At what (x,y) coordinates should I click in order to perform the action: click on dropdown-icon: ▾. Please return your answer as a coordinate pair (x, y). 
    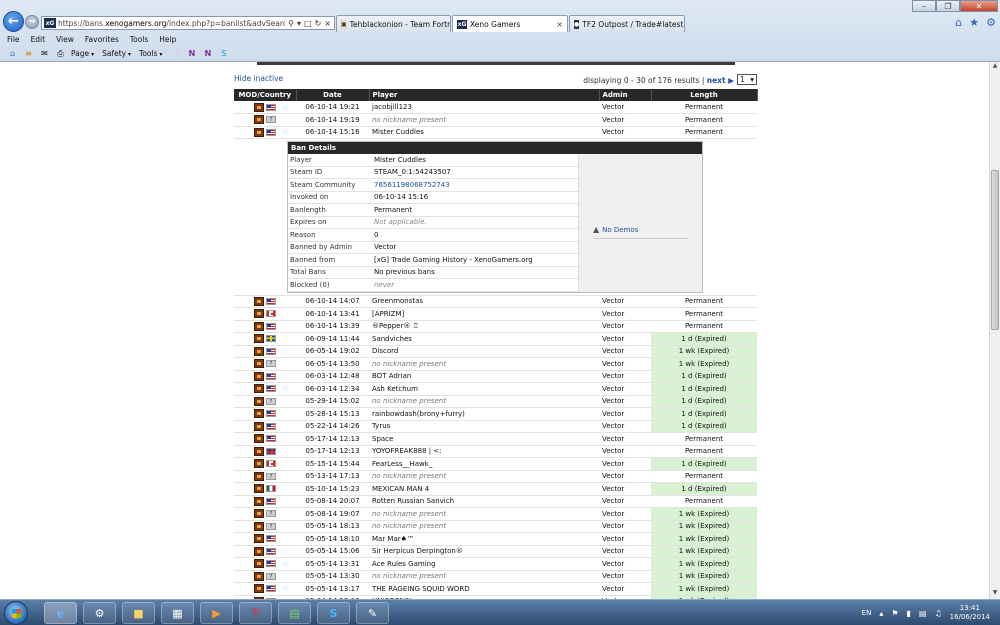
    Looking at the image, I should click on (299, 23).